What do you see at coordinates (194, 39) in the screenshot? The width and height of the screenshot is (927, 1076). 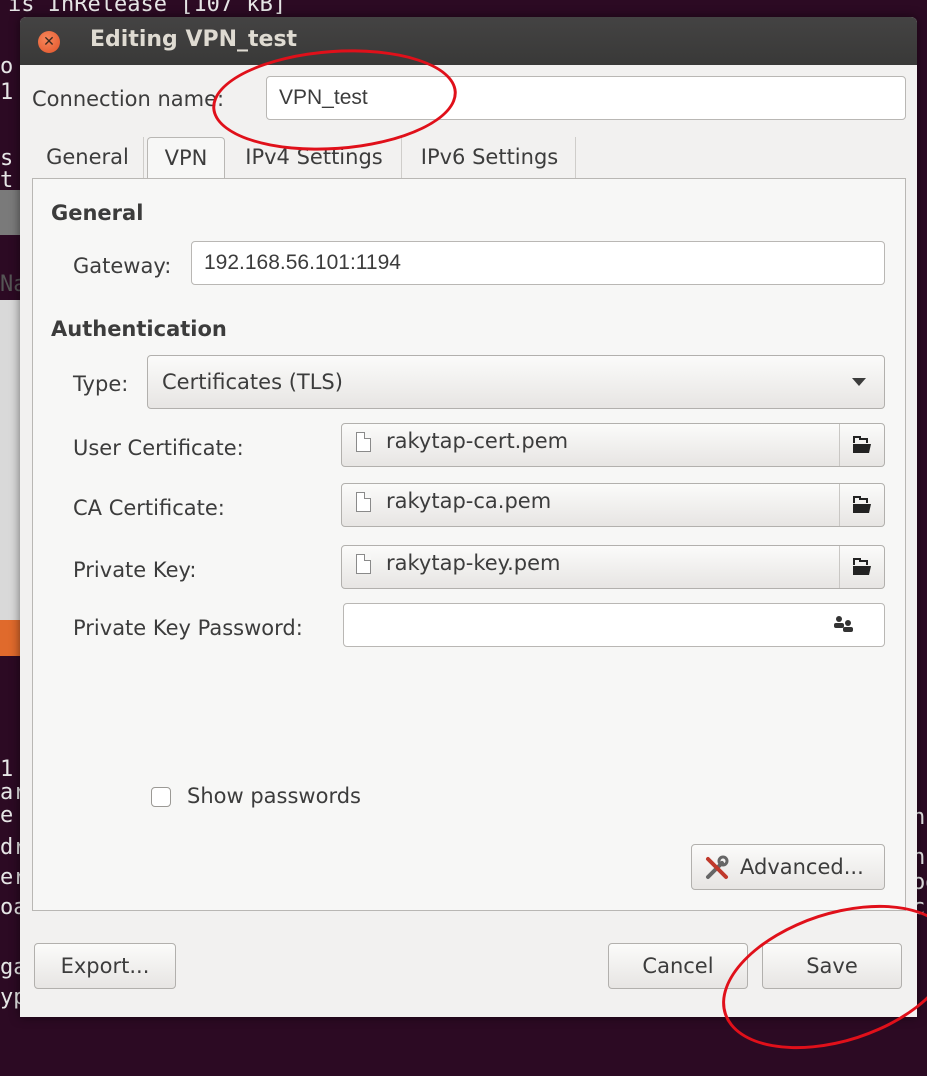 I see `window-title: Editing VPN_test` at bounding box center [194, 39].